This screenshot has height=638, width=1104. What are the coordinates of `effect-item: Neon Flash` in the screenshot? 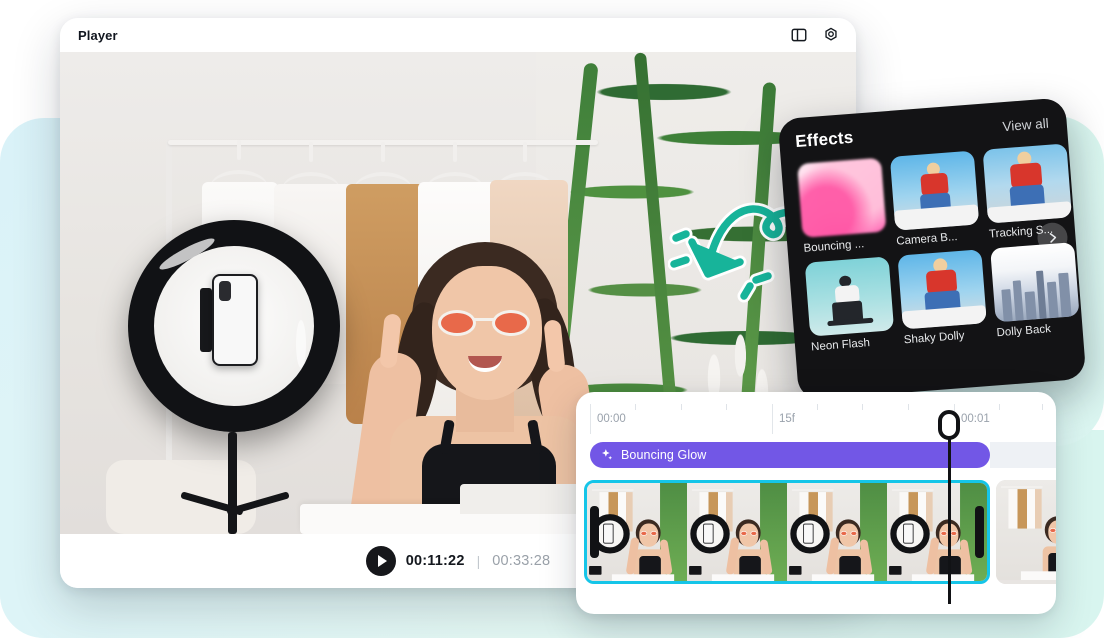 It's located at (850, 305).